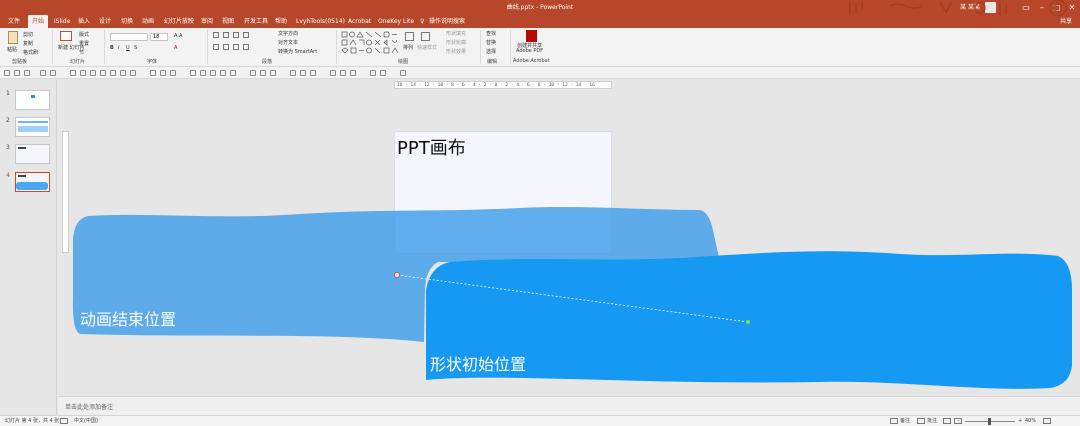 Image resolution: width=1080 pixels, height=426 pixels. What do you see at coordinates (932, 421) in the screenshot?
I see `comments-button: 批注` at bounding box center [932, 421].